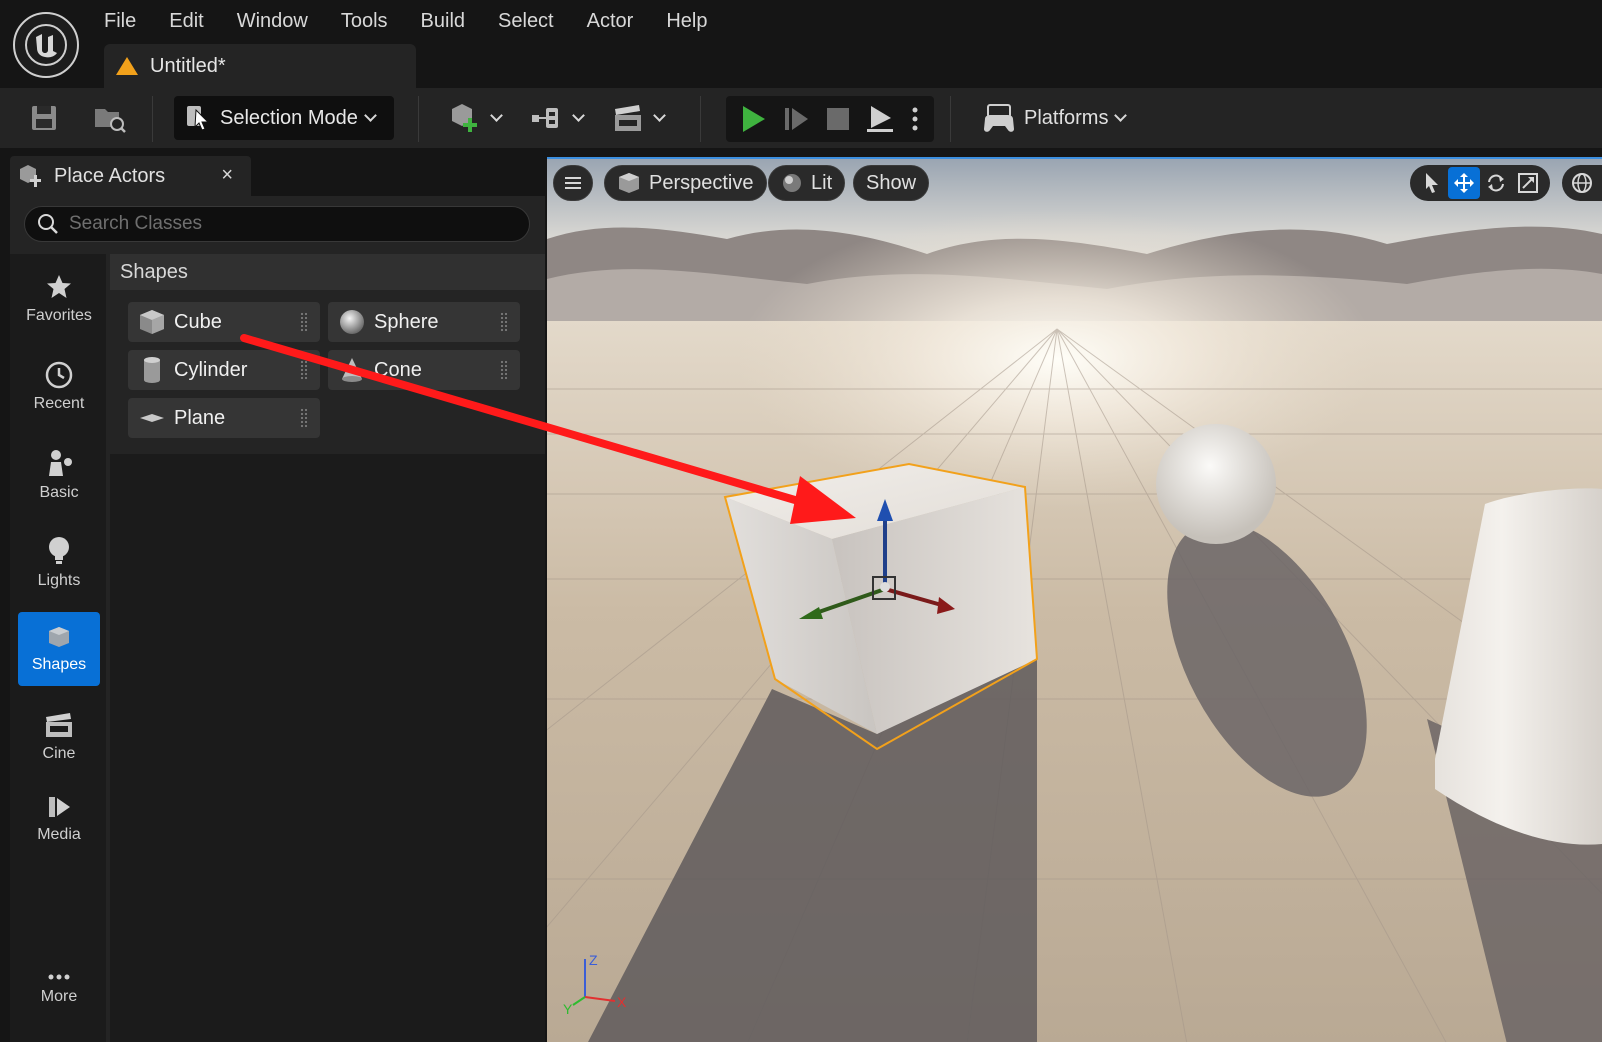  I want to click on level-title: Untitled*, so click(188, 65).